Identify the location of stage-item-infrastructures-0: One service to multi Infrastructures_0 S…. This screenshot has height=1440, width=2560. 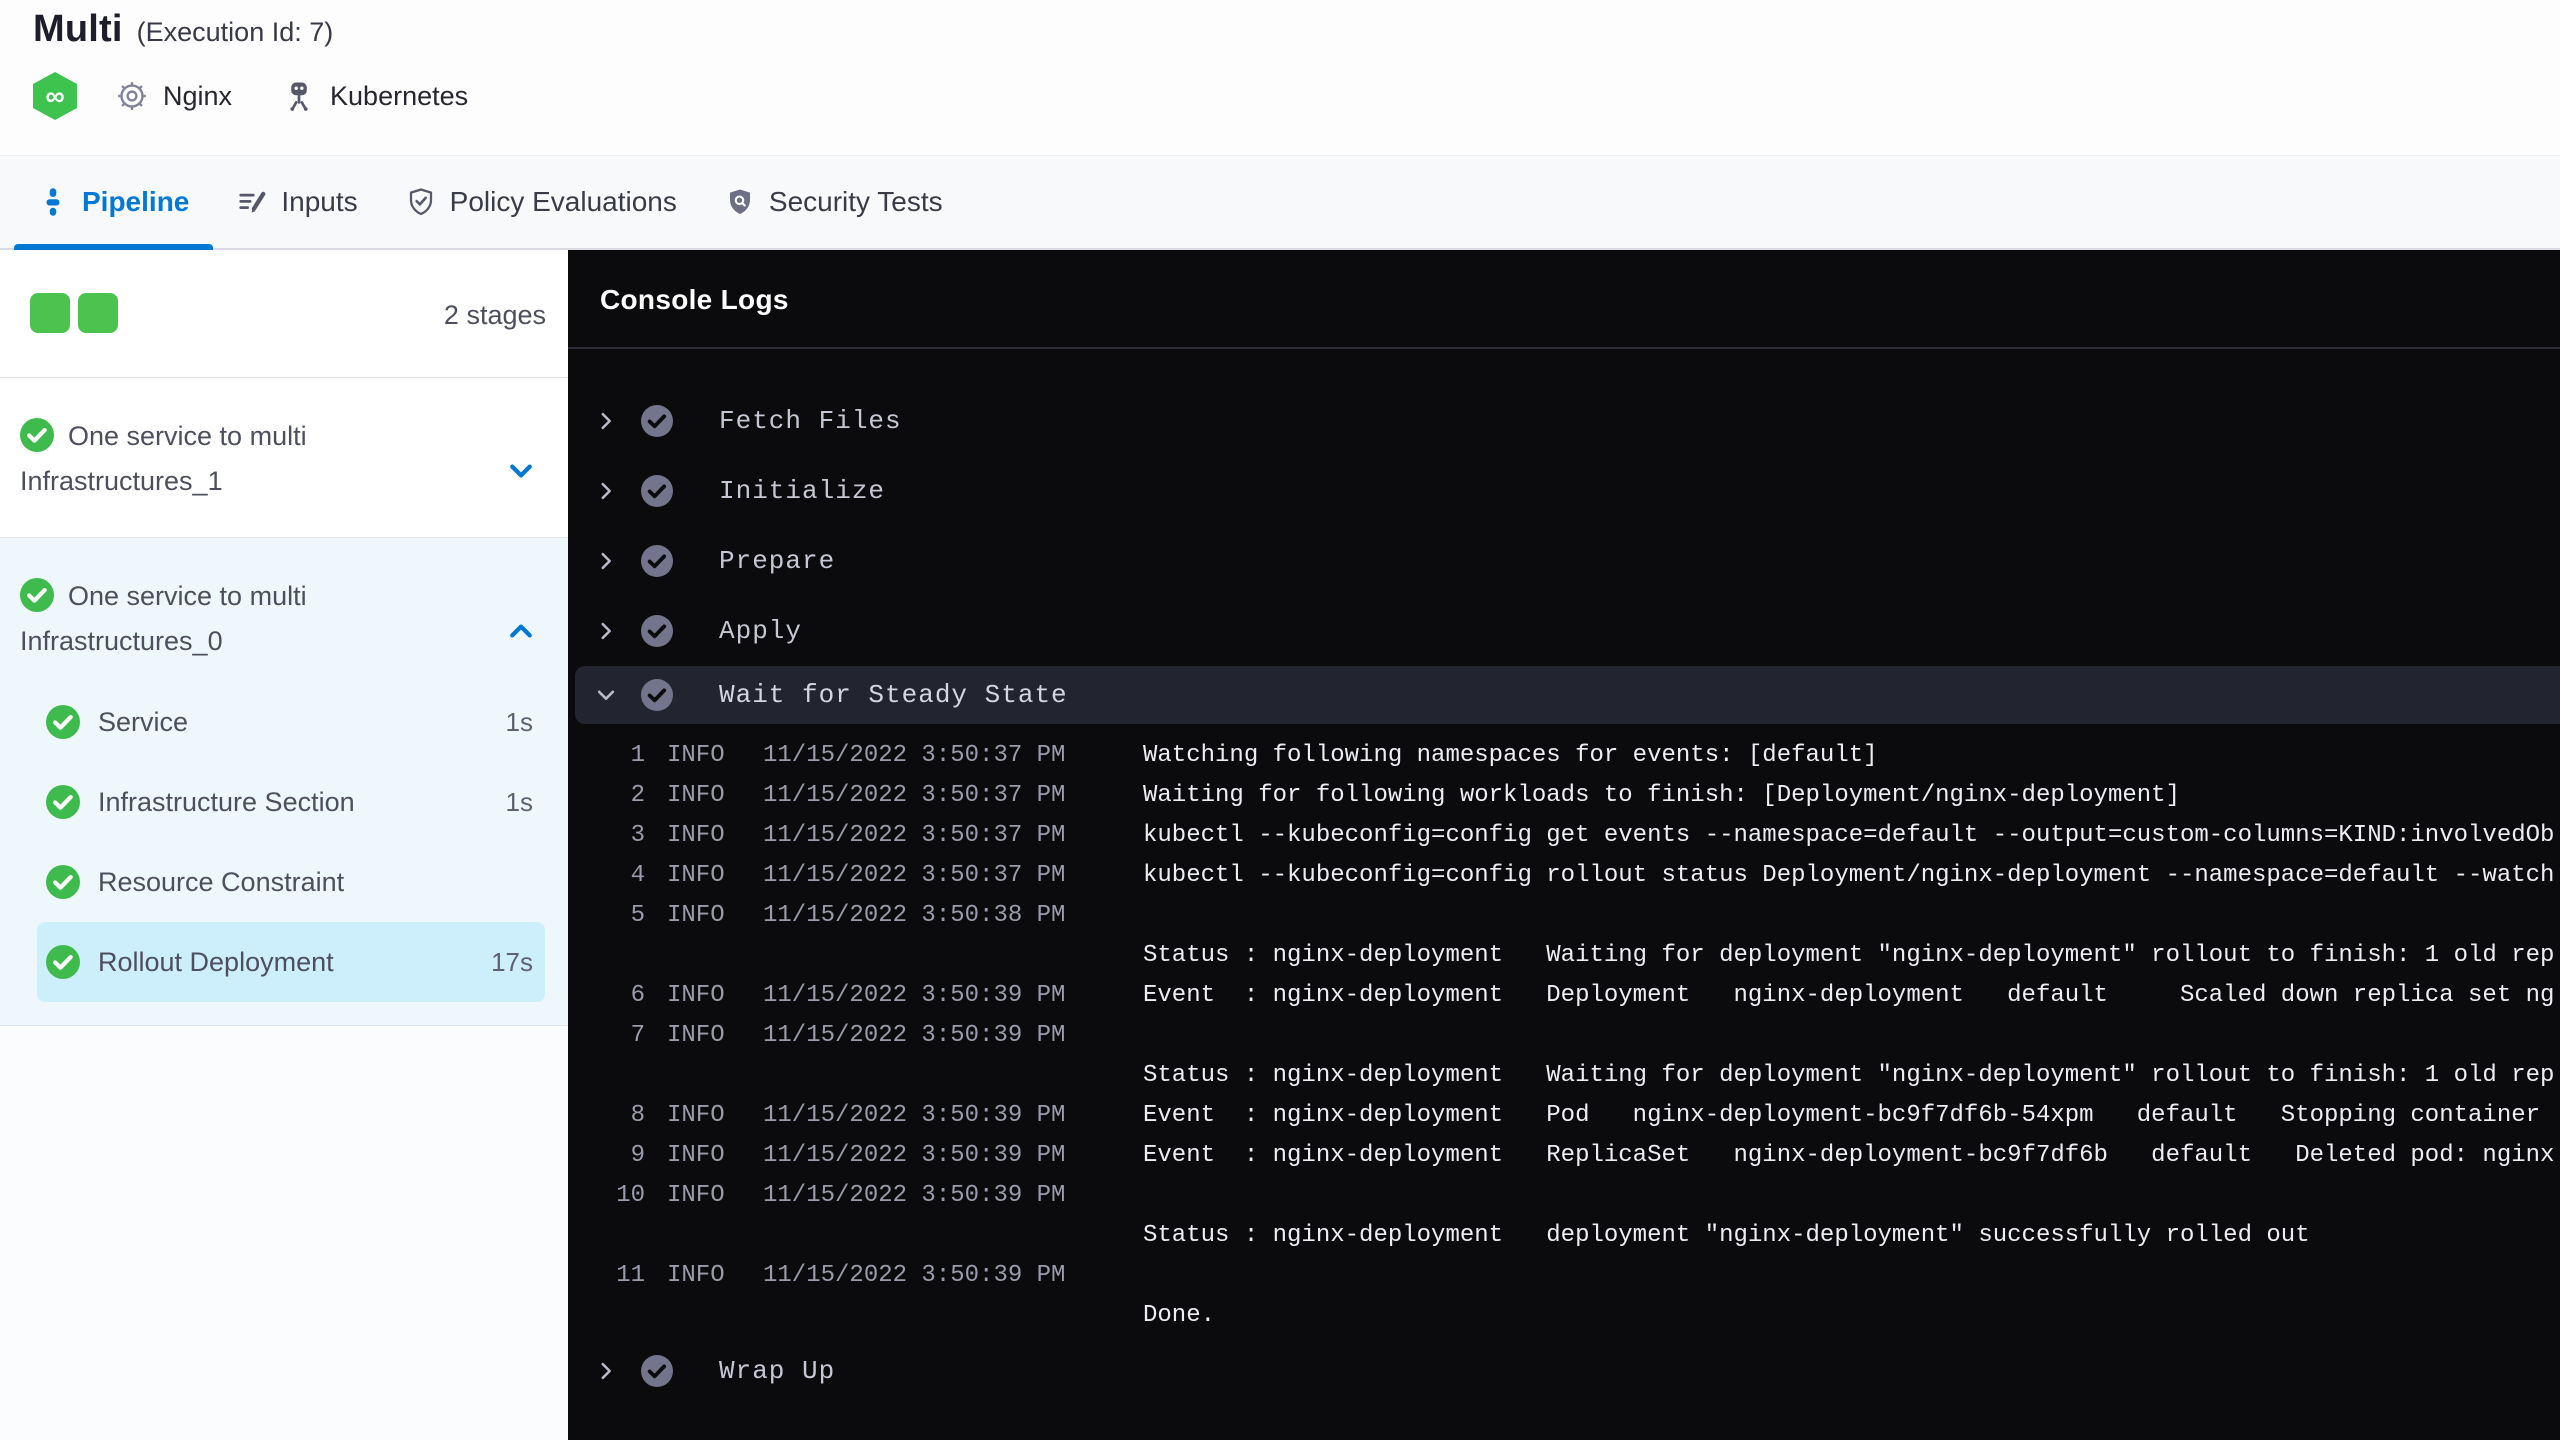
(284, 782).